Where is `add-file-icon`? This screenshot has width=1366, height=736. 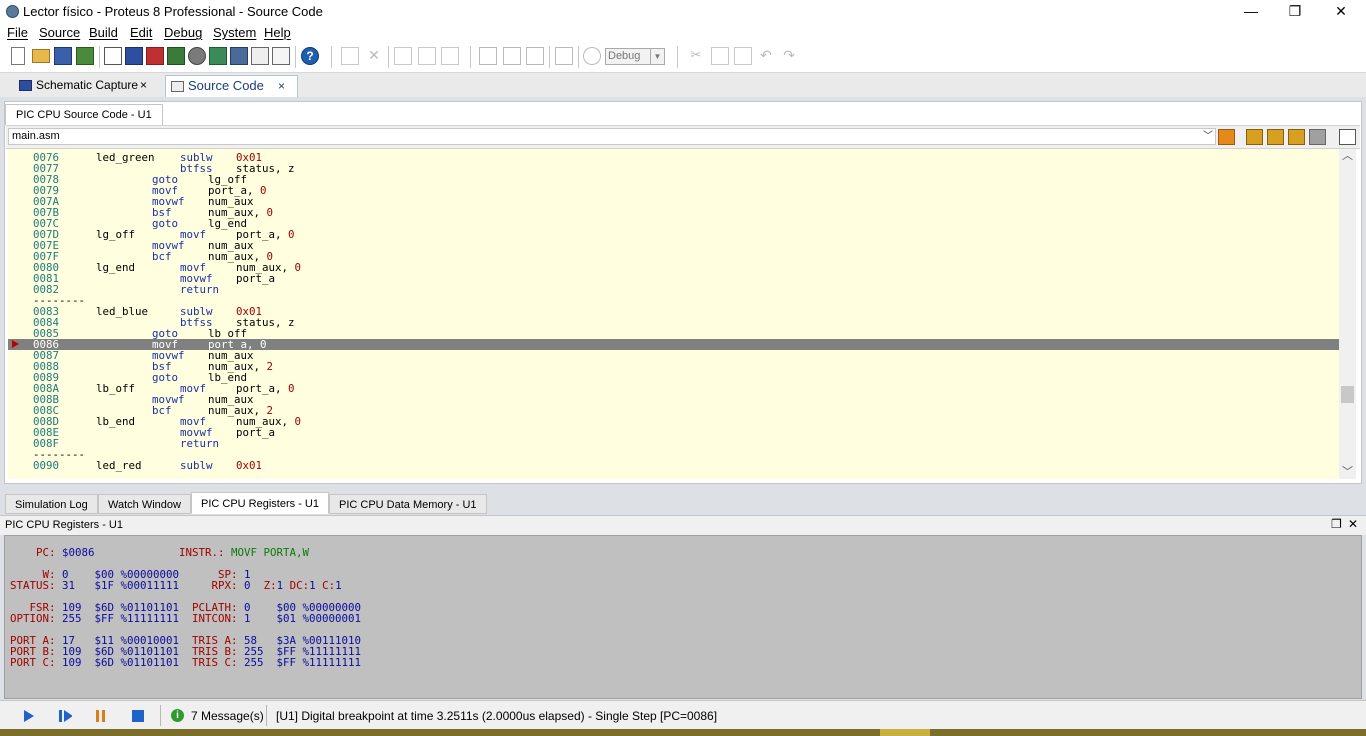 add-file-icon is located at coordinates (350, 56).